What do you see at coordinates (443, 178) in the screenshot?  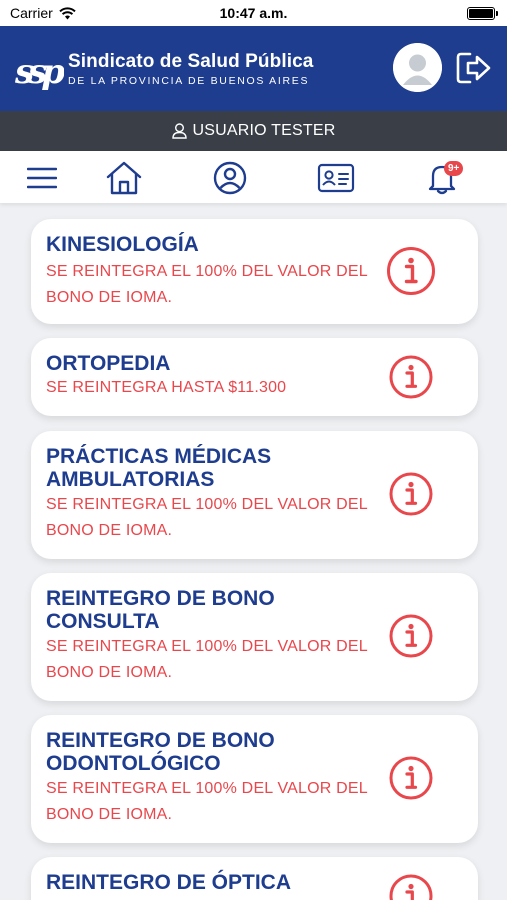 I see `notifications-button: 9+` at bounding box center [443, 178].